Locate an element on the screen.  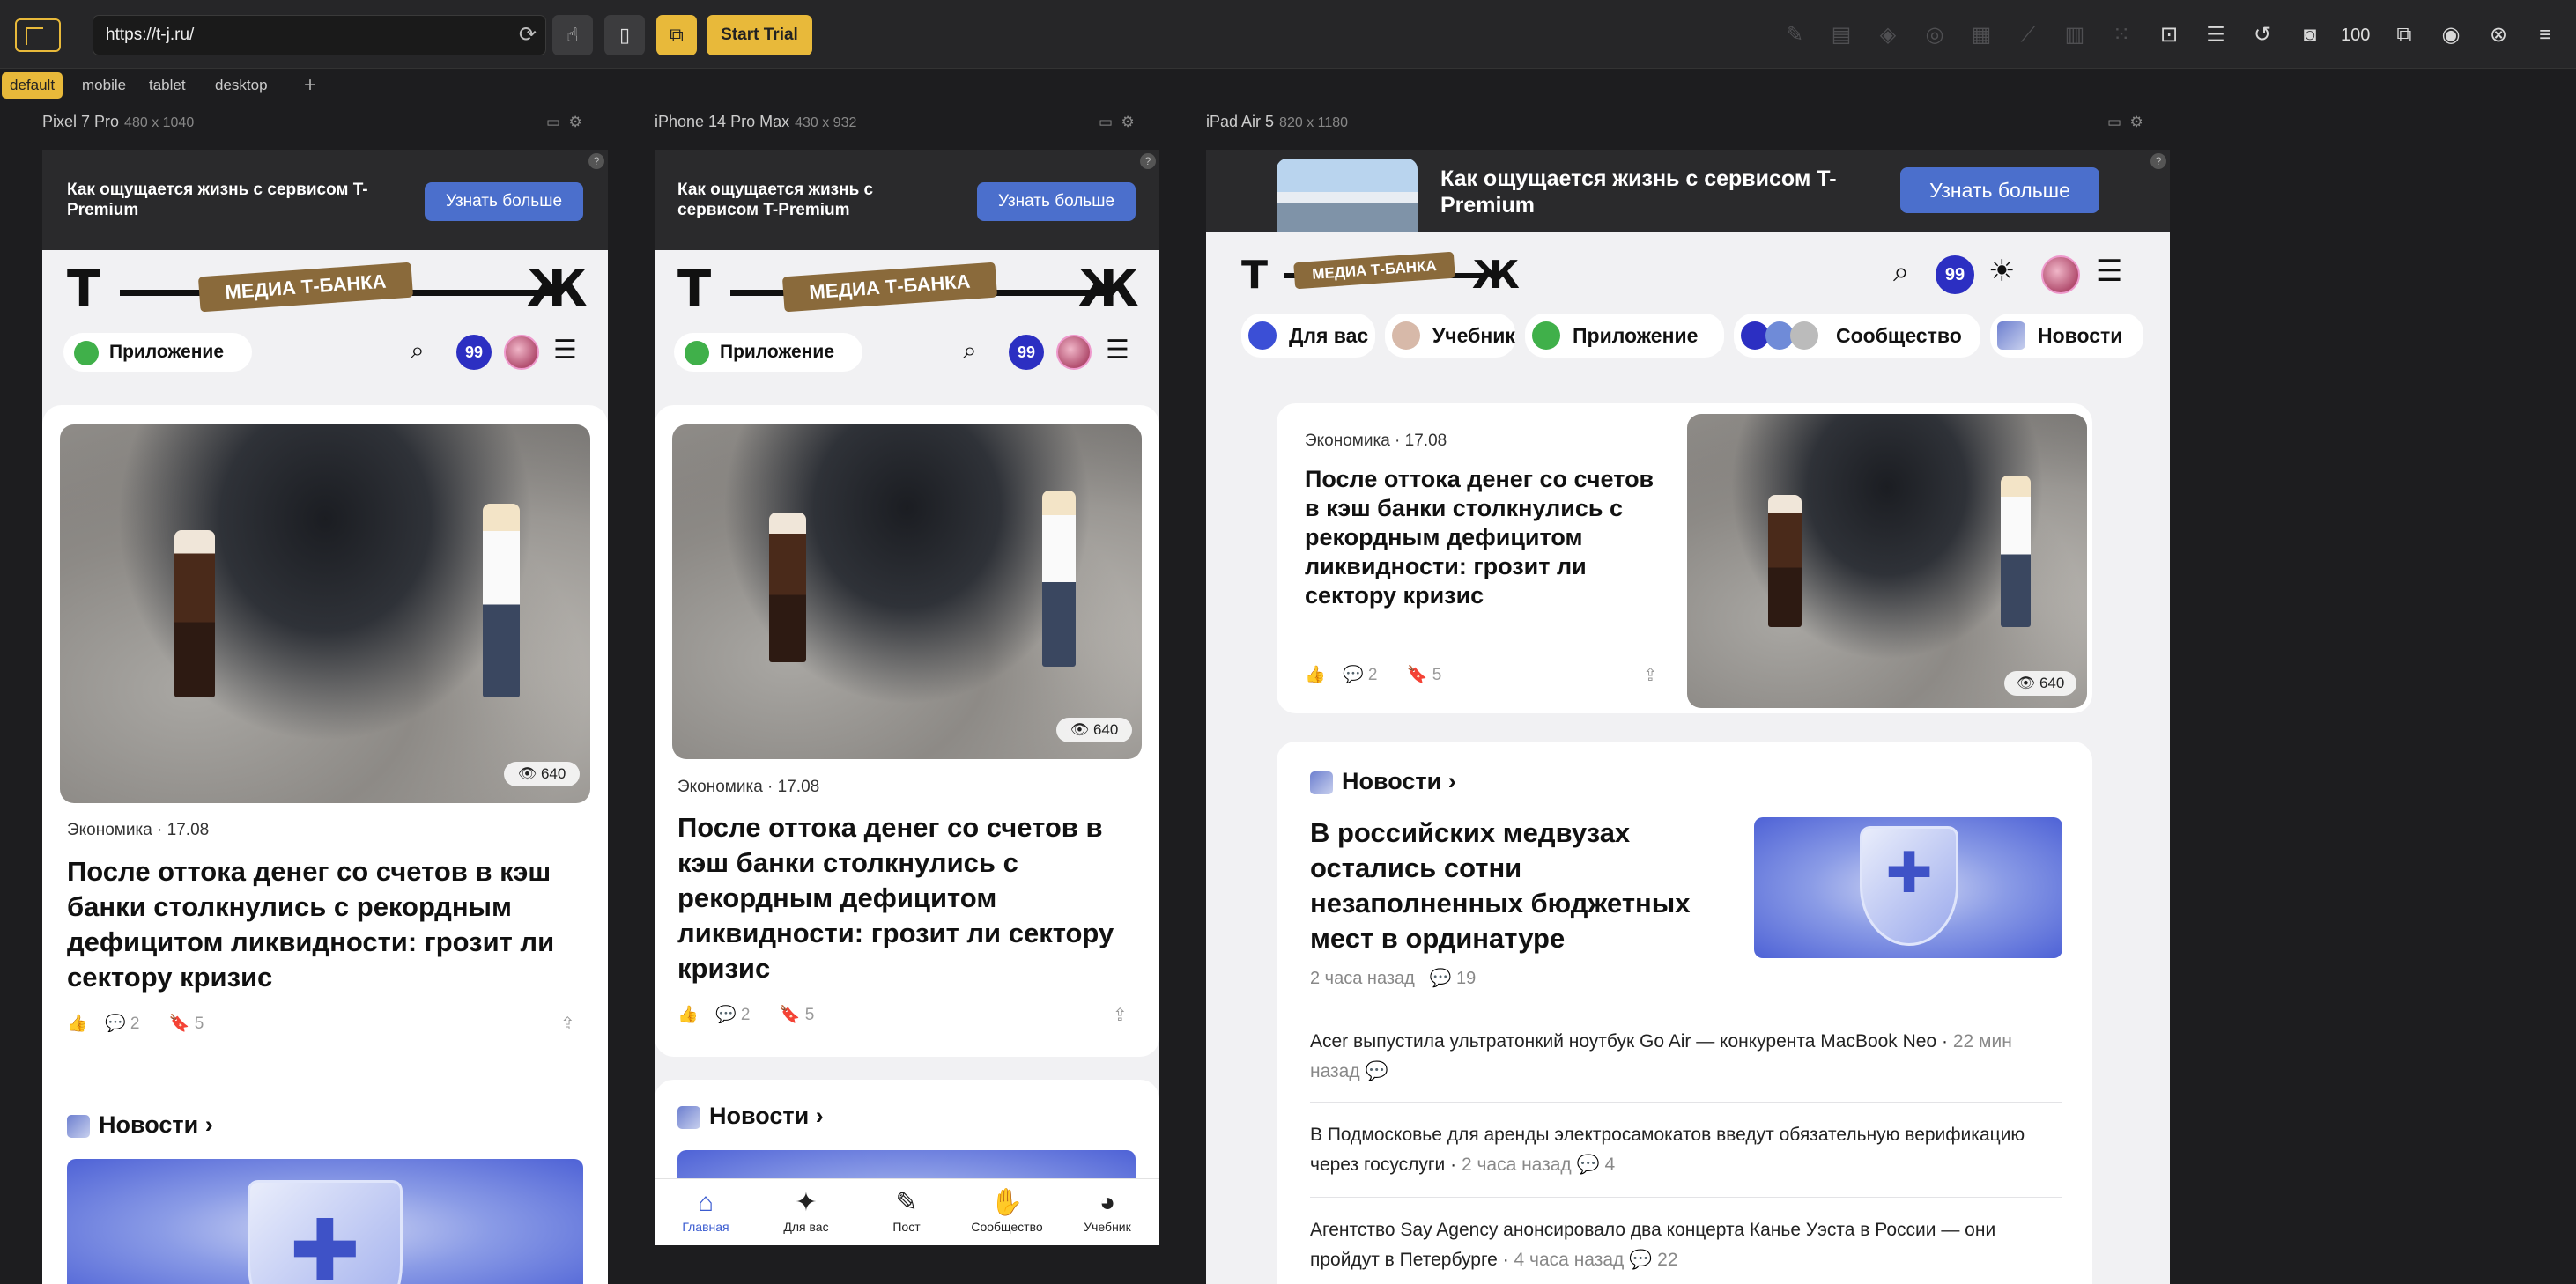
app-logo-icon is located at coordinates (38, 35).